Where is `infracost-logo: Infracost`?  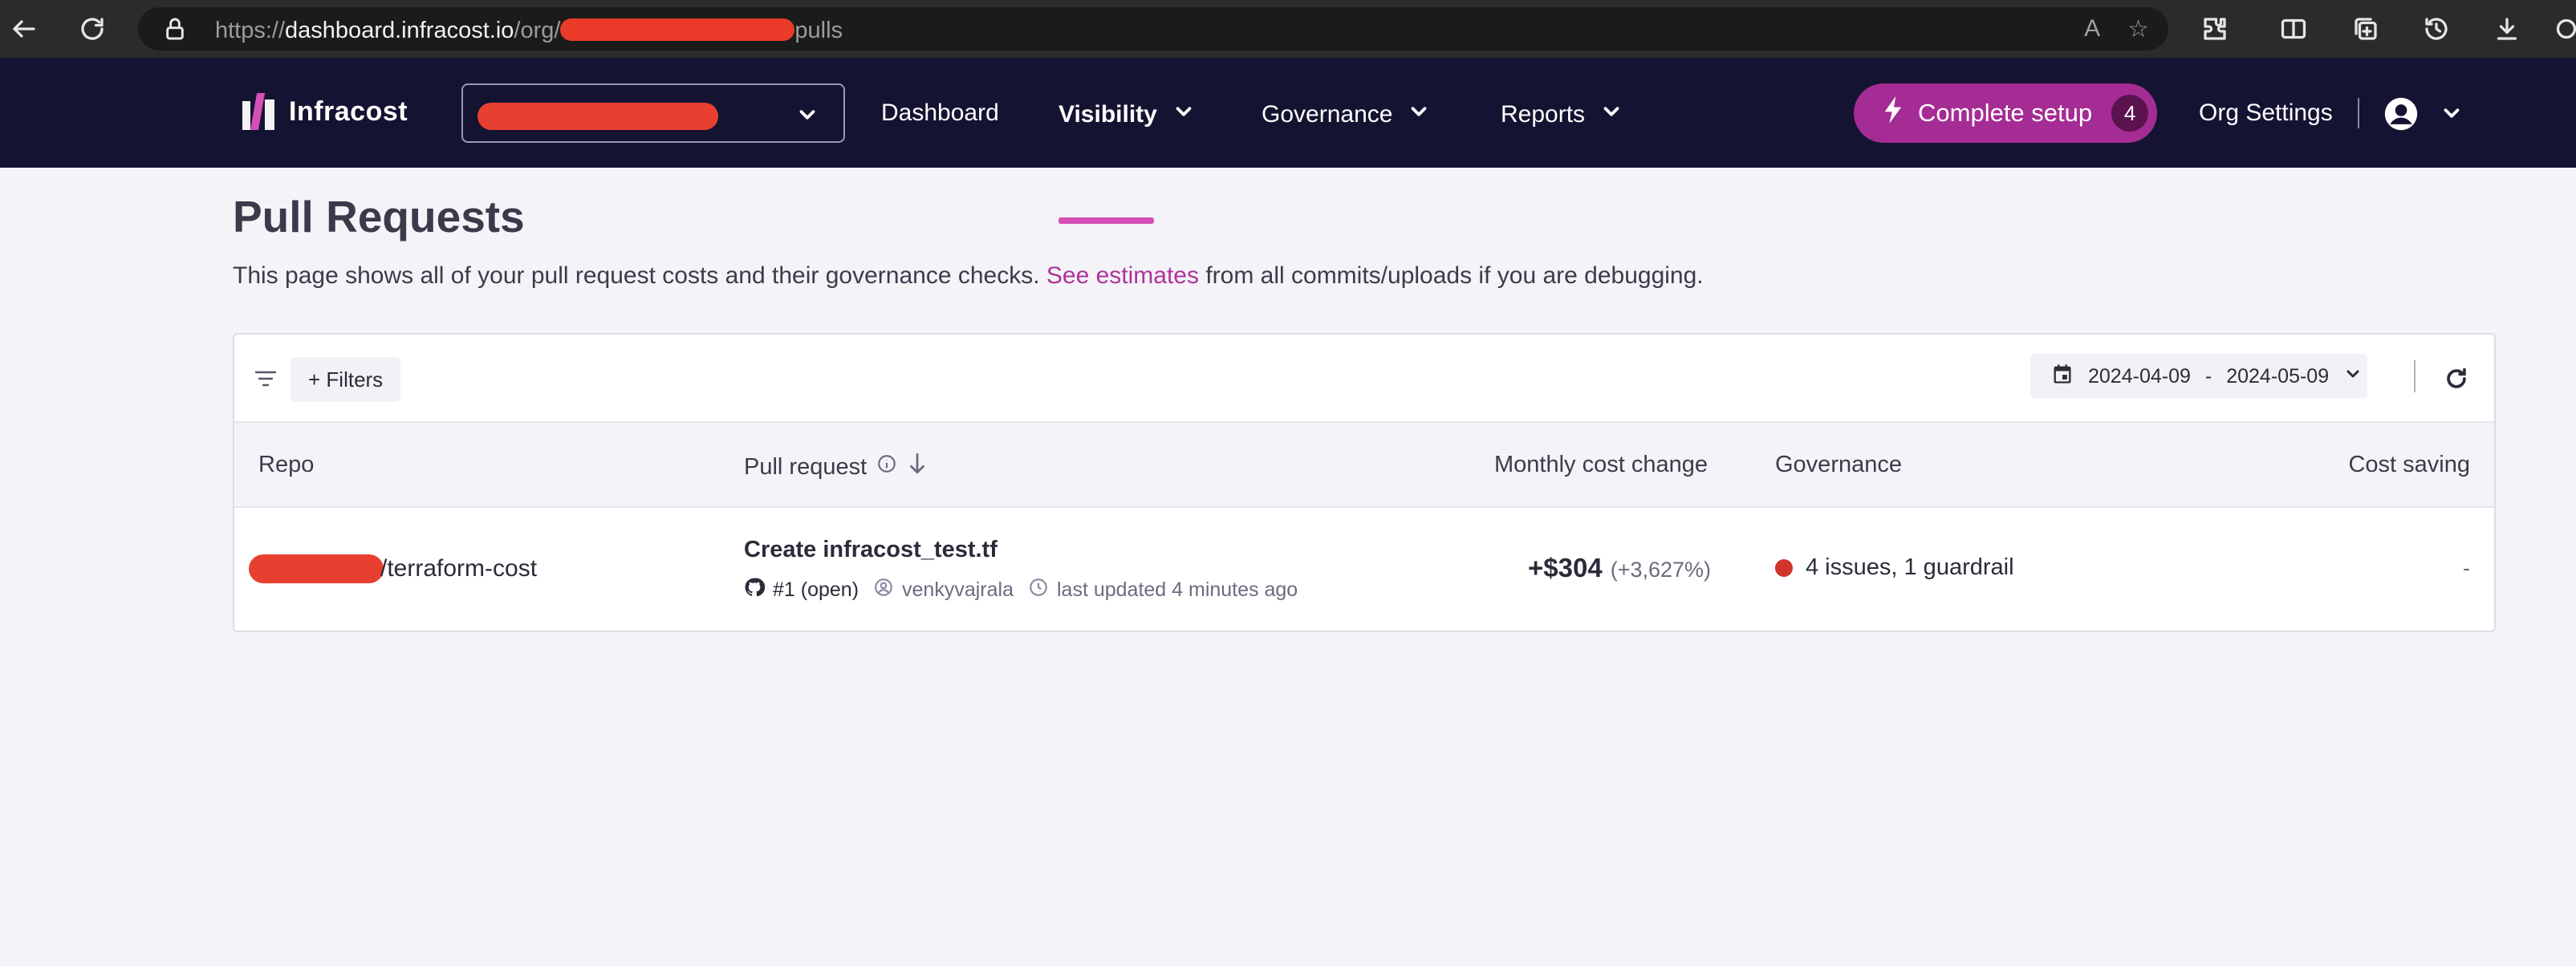 infracost-logo: Infracost is located at coordinates (325, 111).